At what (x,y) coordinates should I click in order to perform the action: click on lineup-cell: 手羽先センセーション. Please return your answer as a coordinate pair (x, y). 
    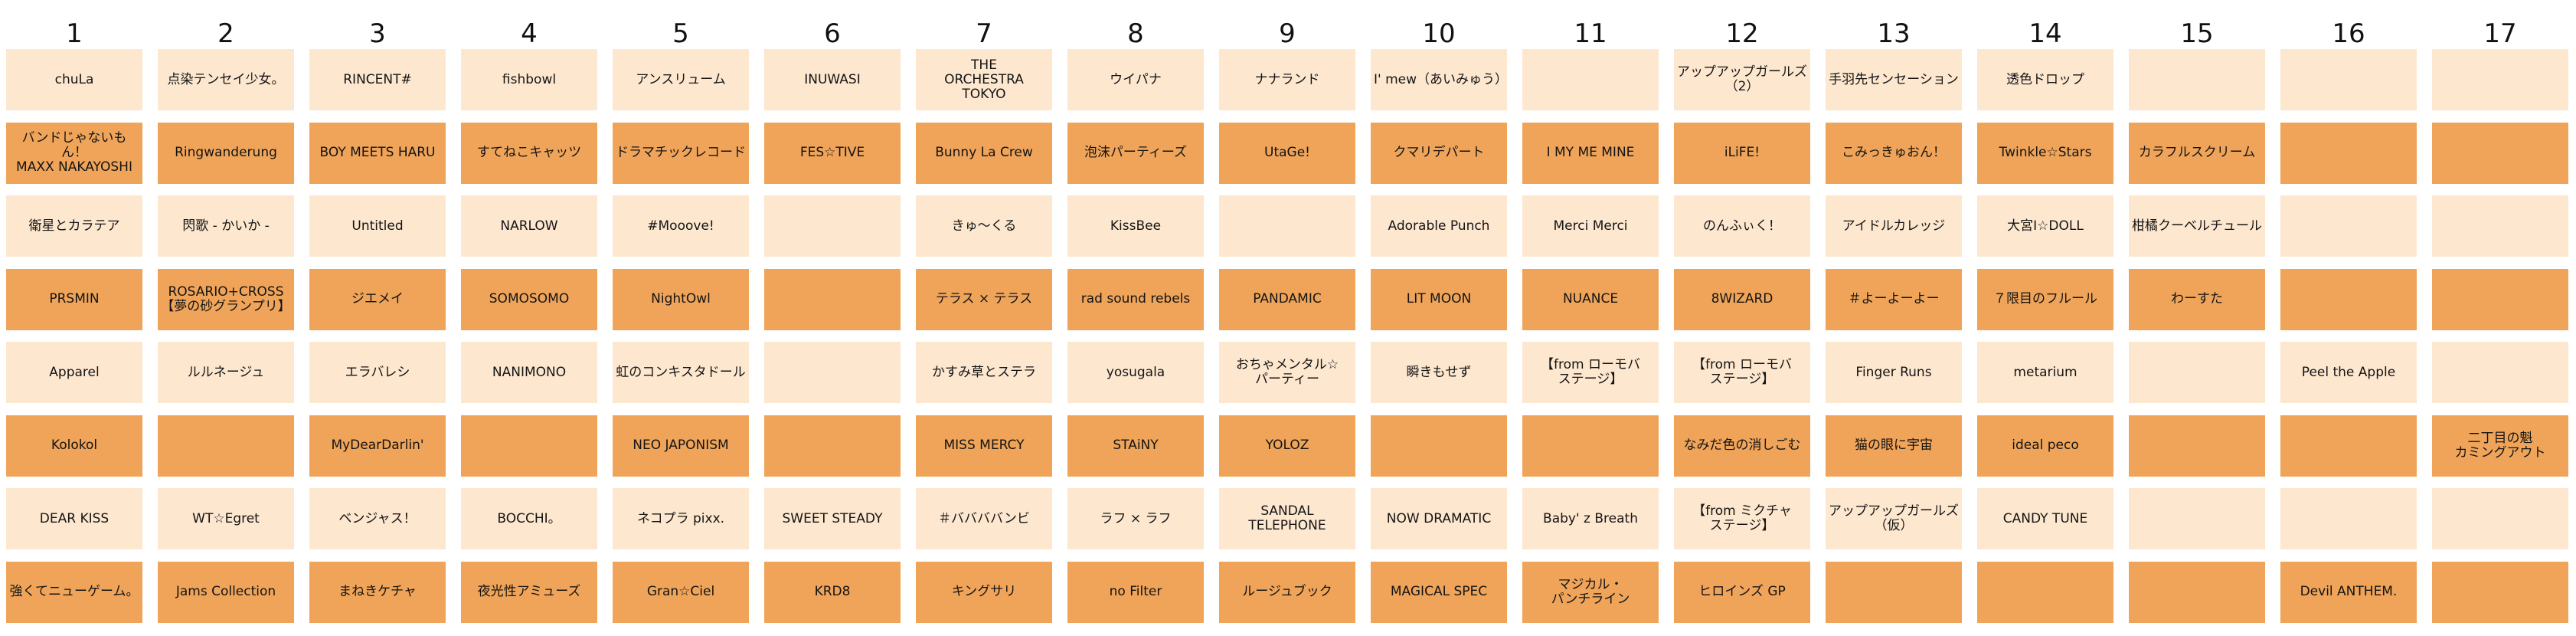
    Looking at the image, I should click on (1894, 79).